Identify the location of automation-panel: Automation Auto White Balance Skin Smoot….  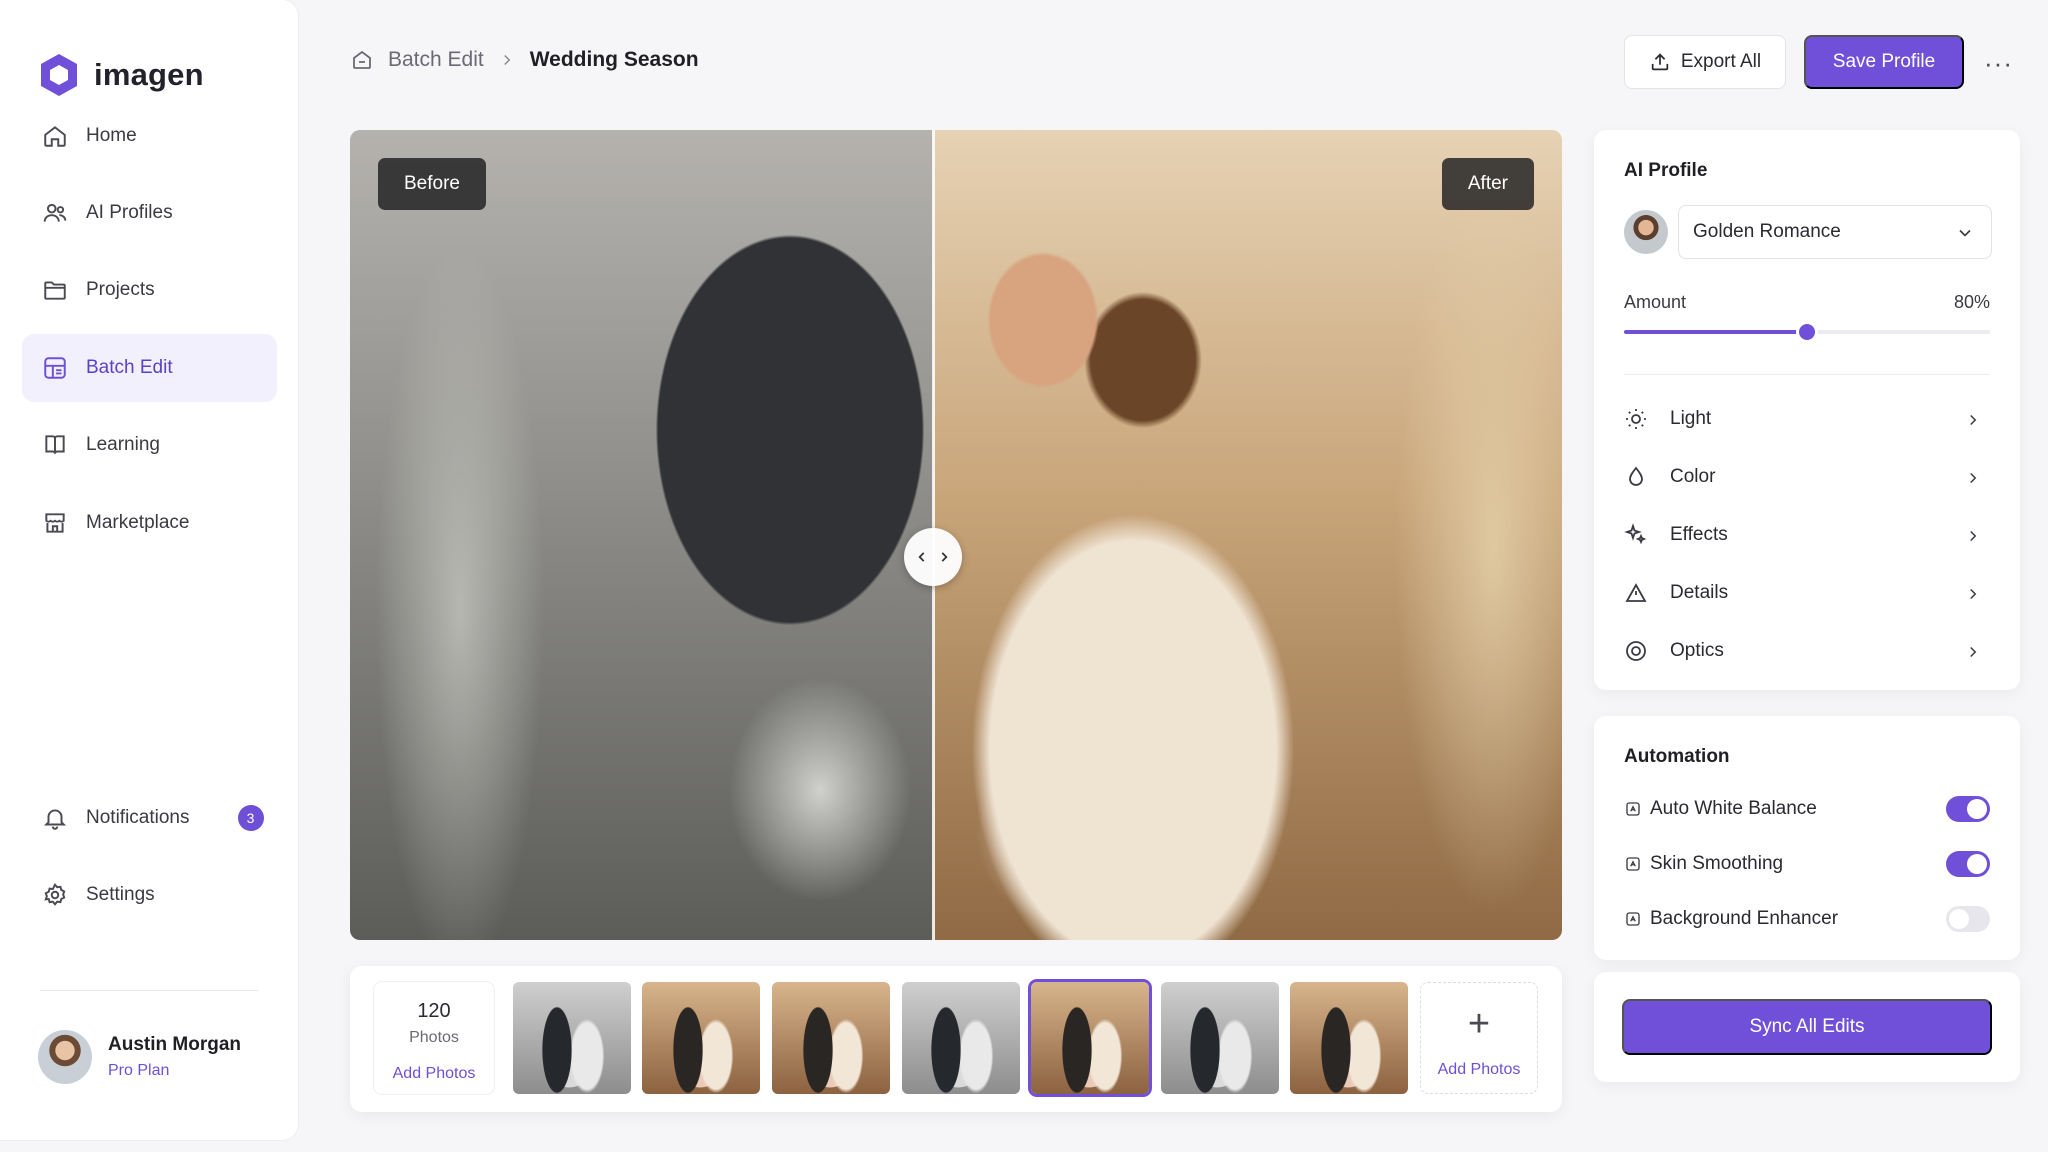
(1807, 838).